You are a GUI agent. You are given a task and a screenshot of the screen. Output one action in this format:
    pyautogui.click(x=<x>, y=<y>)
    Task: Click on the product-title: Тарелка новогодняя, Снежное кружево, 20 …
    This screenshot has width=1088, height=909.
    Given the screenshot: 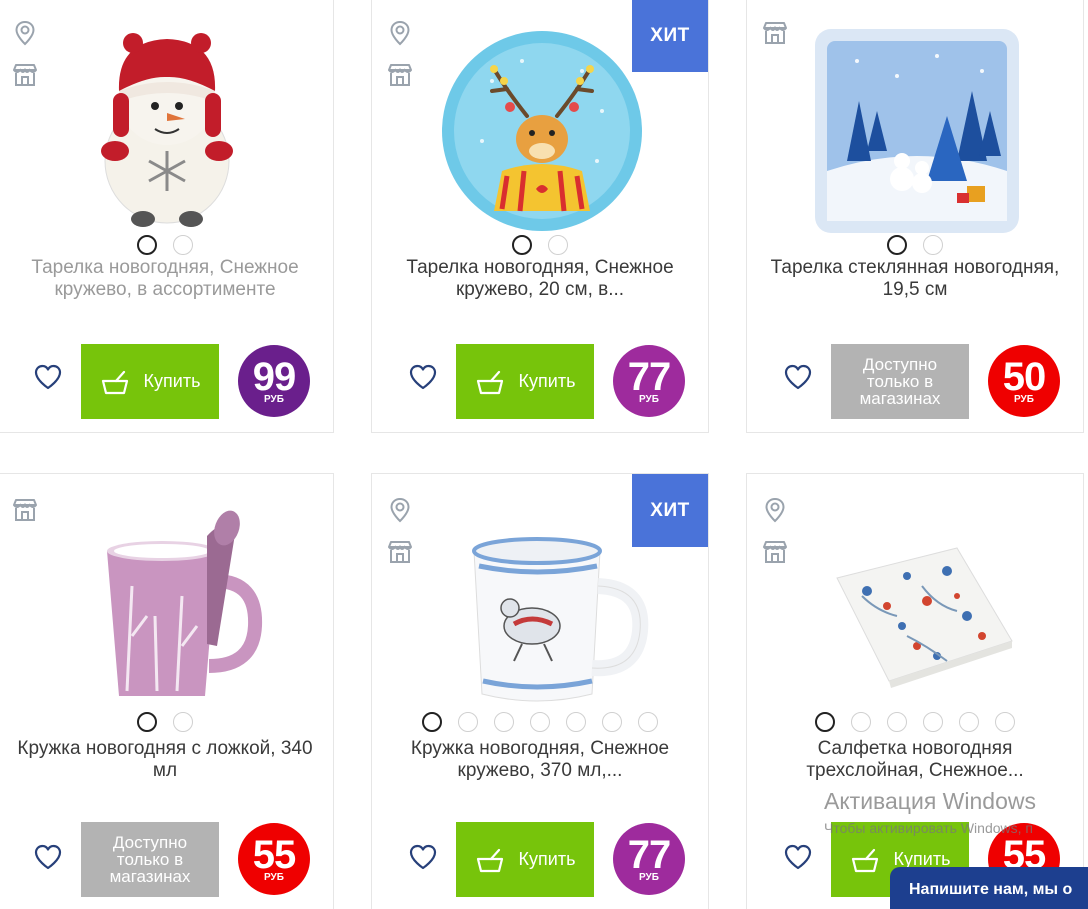 What is the action you would take?
    pyautogui.click(x=540, y=290)
    